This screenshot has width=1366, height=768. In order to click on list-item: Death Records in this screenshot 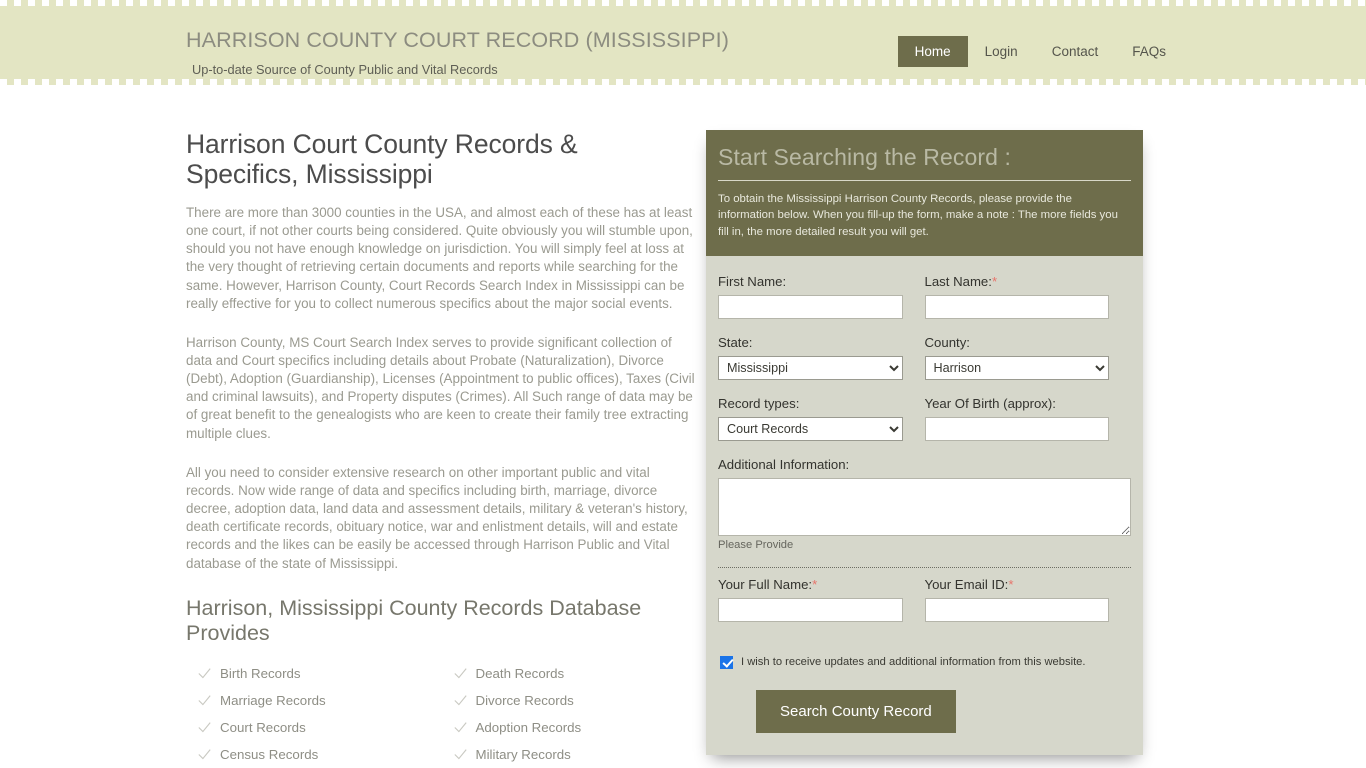, I will do `click(570, 673)`.